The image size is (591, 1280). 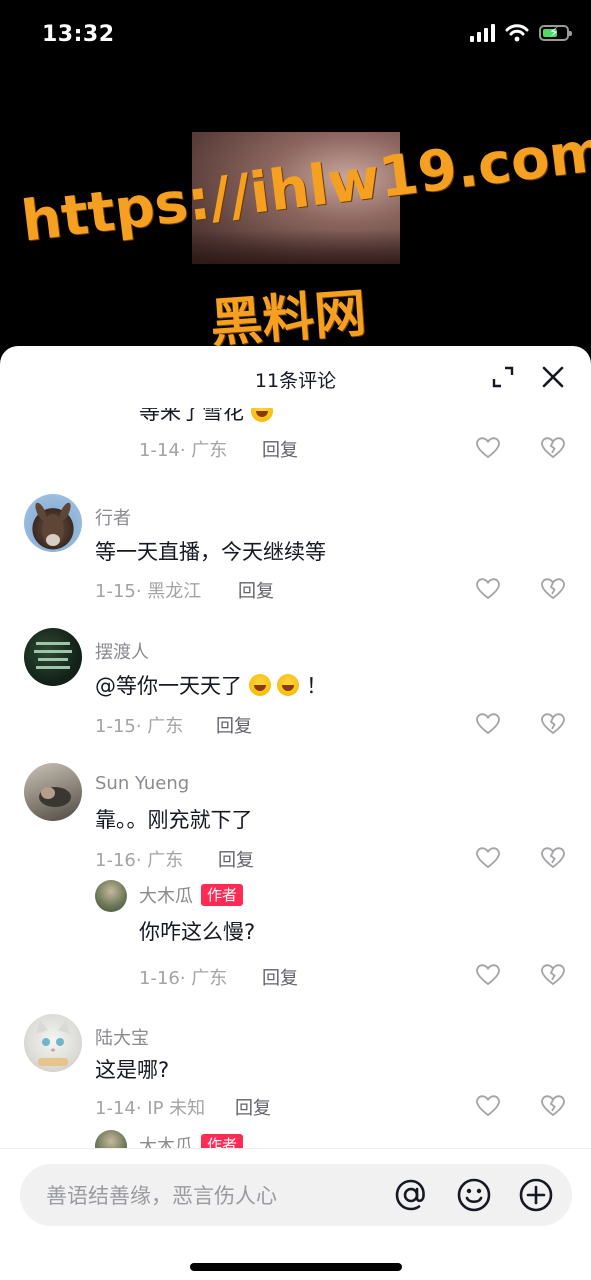 I want to click on comment-item: 等来了雪花 1-14· 广东 回复, so click(x=295, y=443).